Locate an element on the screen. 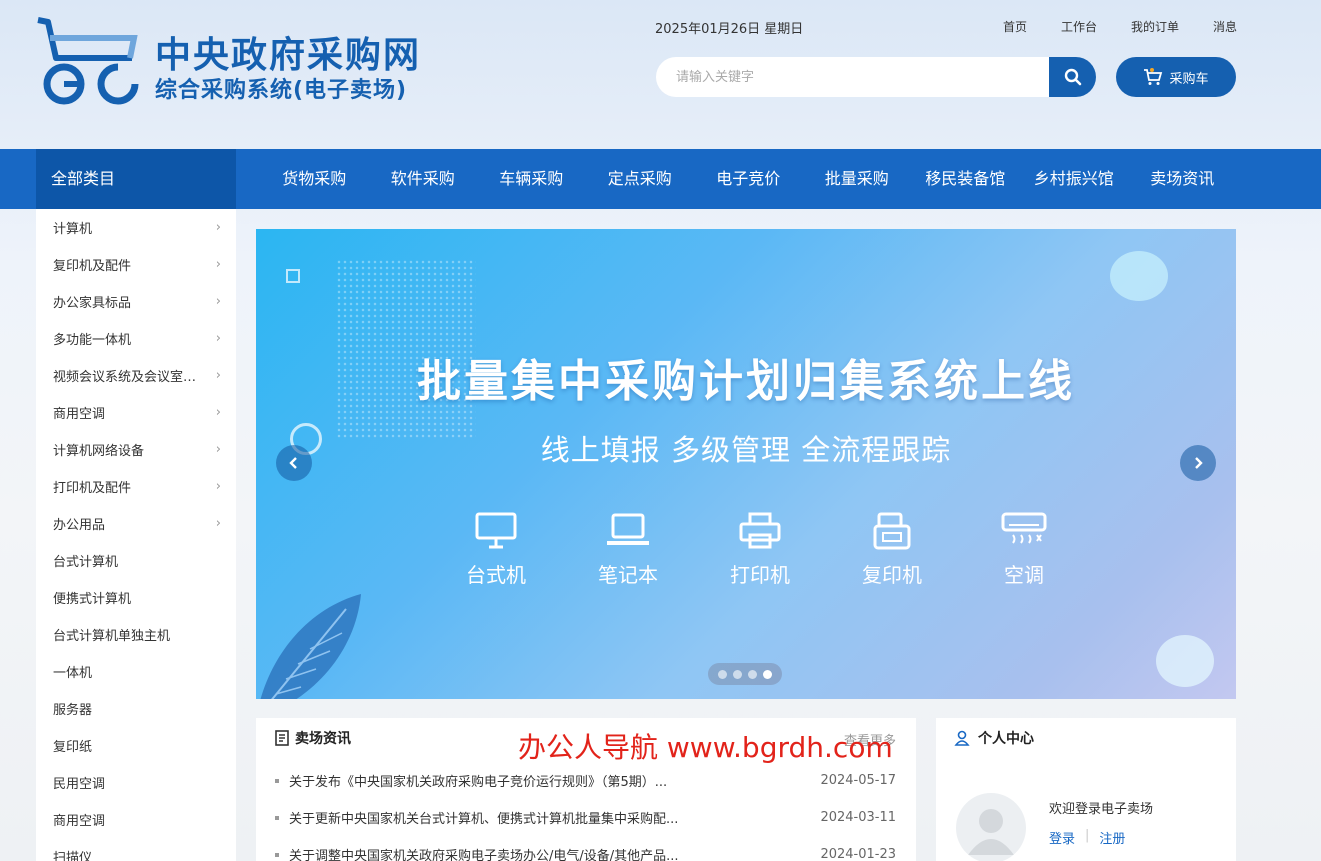 The image size is (1321, 861). sidebar-category-label: 办公用品 is located at coordinates (79, 525).